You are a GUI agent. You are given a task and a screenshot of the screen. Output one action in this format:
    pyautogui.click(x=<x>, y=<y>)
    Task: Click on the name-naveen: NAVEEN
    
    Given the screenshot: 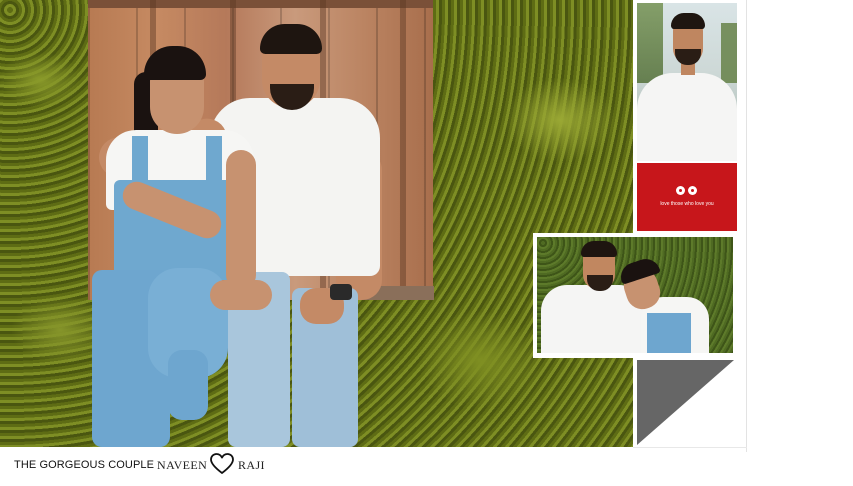 What is the action you would take?
    pyautogui.click(x=182, y=465)
    